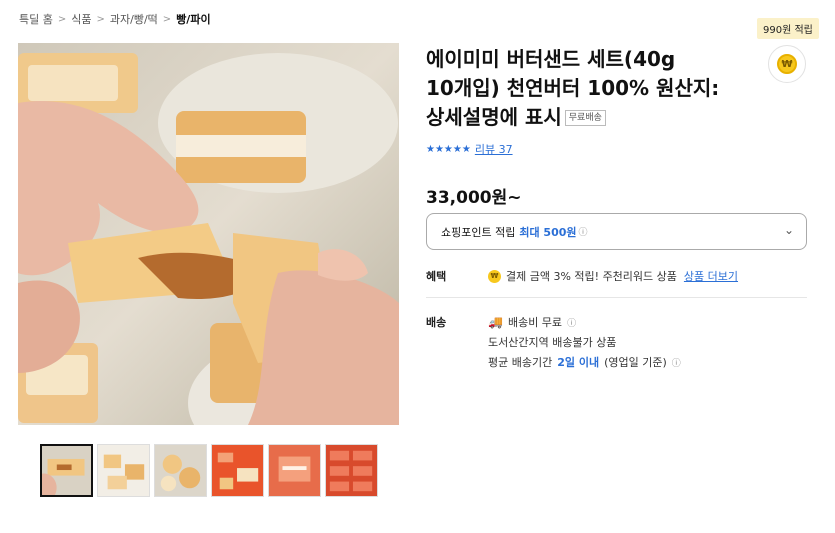 This screenshot has width=835, height=533. What do you see at coordinates (436, 276) in the screenshot?
I see `benefit-label: 혜택` at bounding box center [436, 276].